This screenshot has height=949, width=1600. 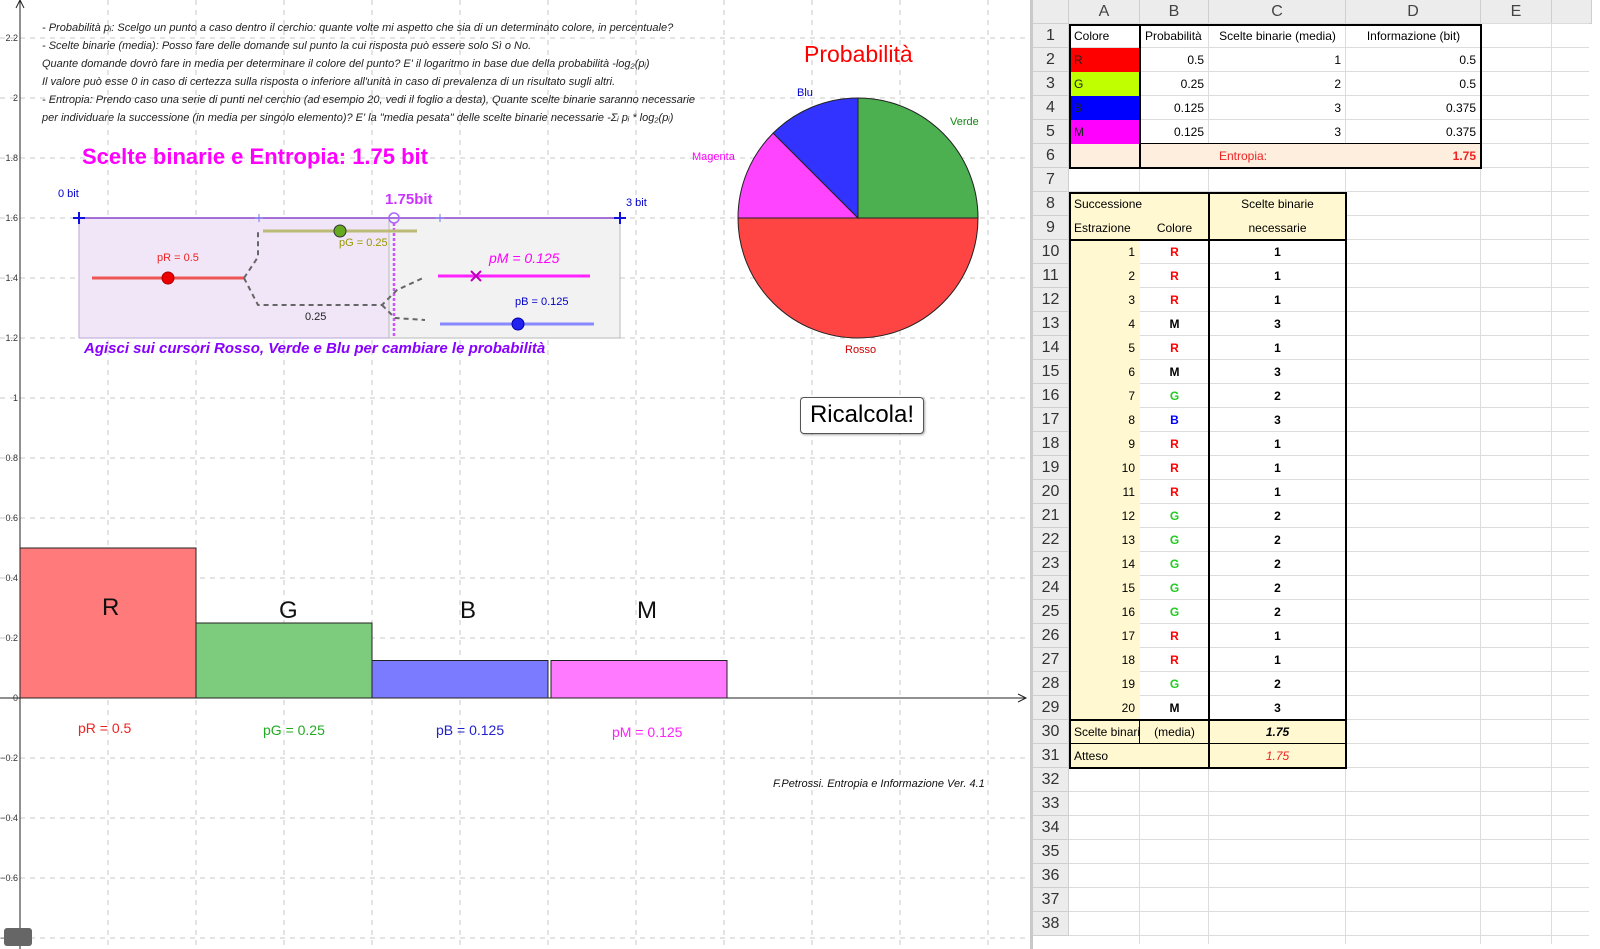 What do you see at coordinates (1413, 60) in the screenshot?
I see `info-cell: 0.5` at bounding box center [1413, 60].